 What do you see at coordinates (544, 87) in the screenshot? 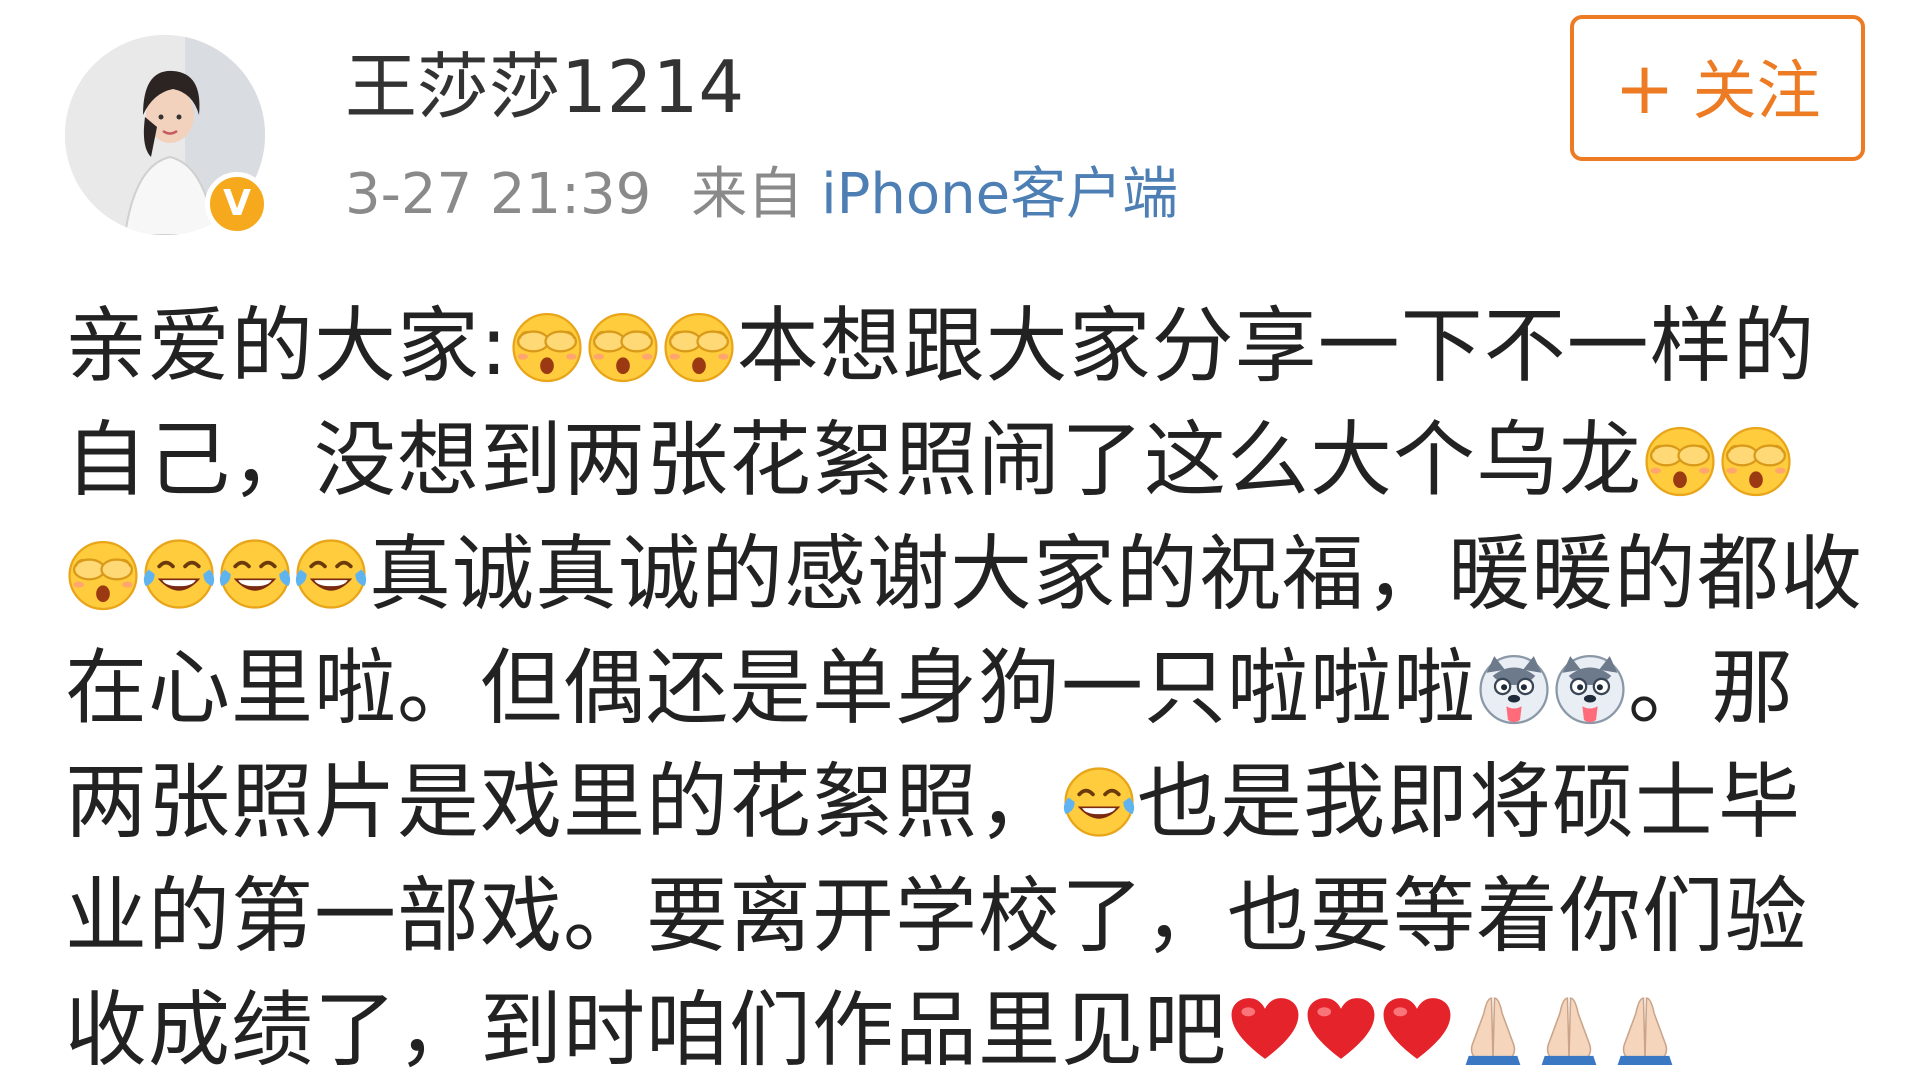
I see `username: 王莎莎1214` at bounding box center [544, 87].